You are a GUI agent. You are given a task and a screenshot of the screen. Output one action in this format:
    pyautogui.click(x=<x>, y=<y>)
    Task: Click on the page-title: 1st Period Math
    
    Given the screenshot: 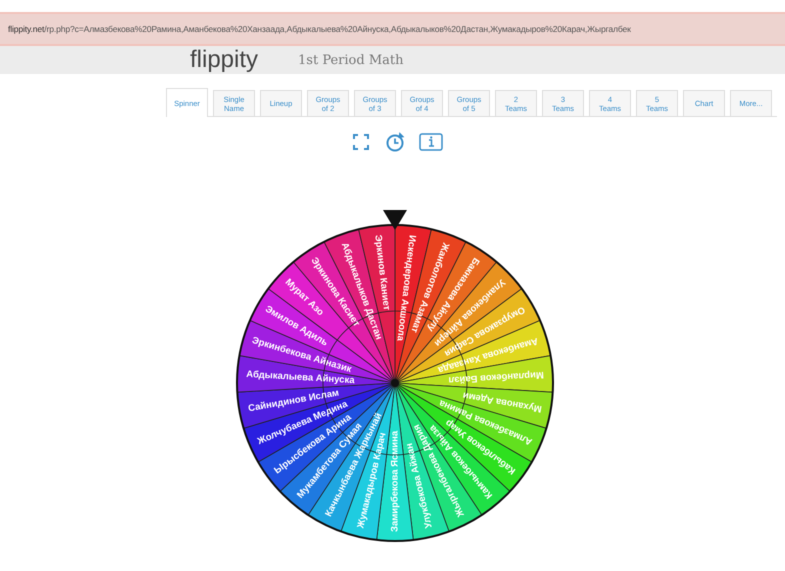 What is the action you would take?
    pyautogui.click(x=351, y=60)
    